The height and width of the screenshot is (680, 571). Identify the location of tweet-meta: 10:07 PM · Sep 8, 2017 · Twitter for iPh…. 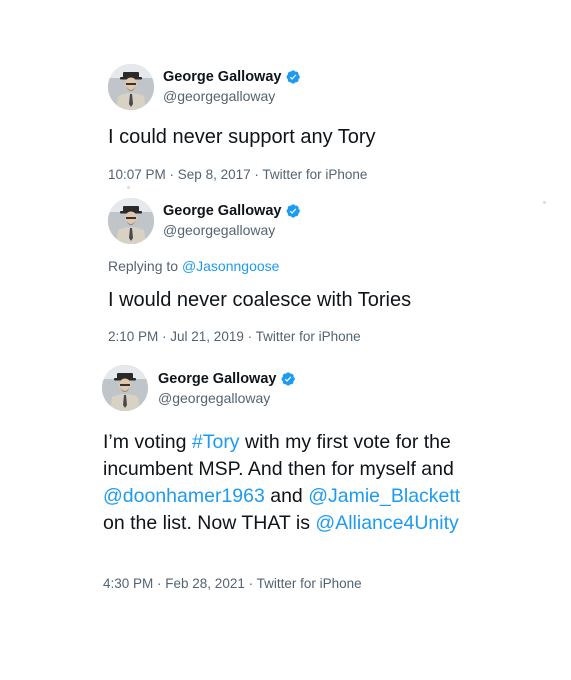
(237, 174).